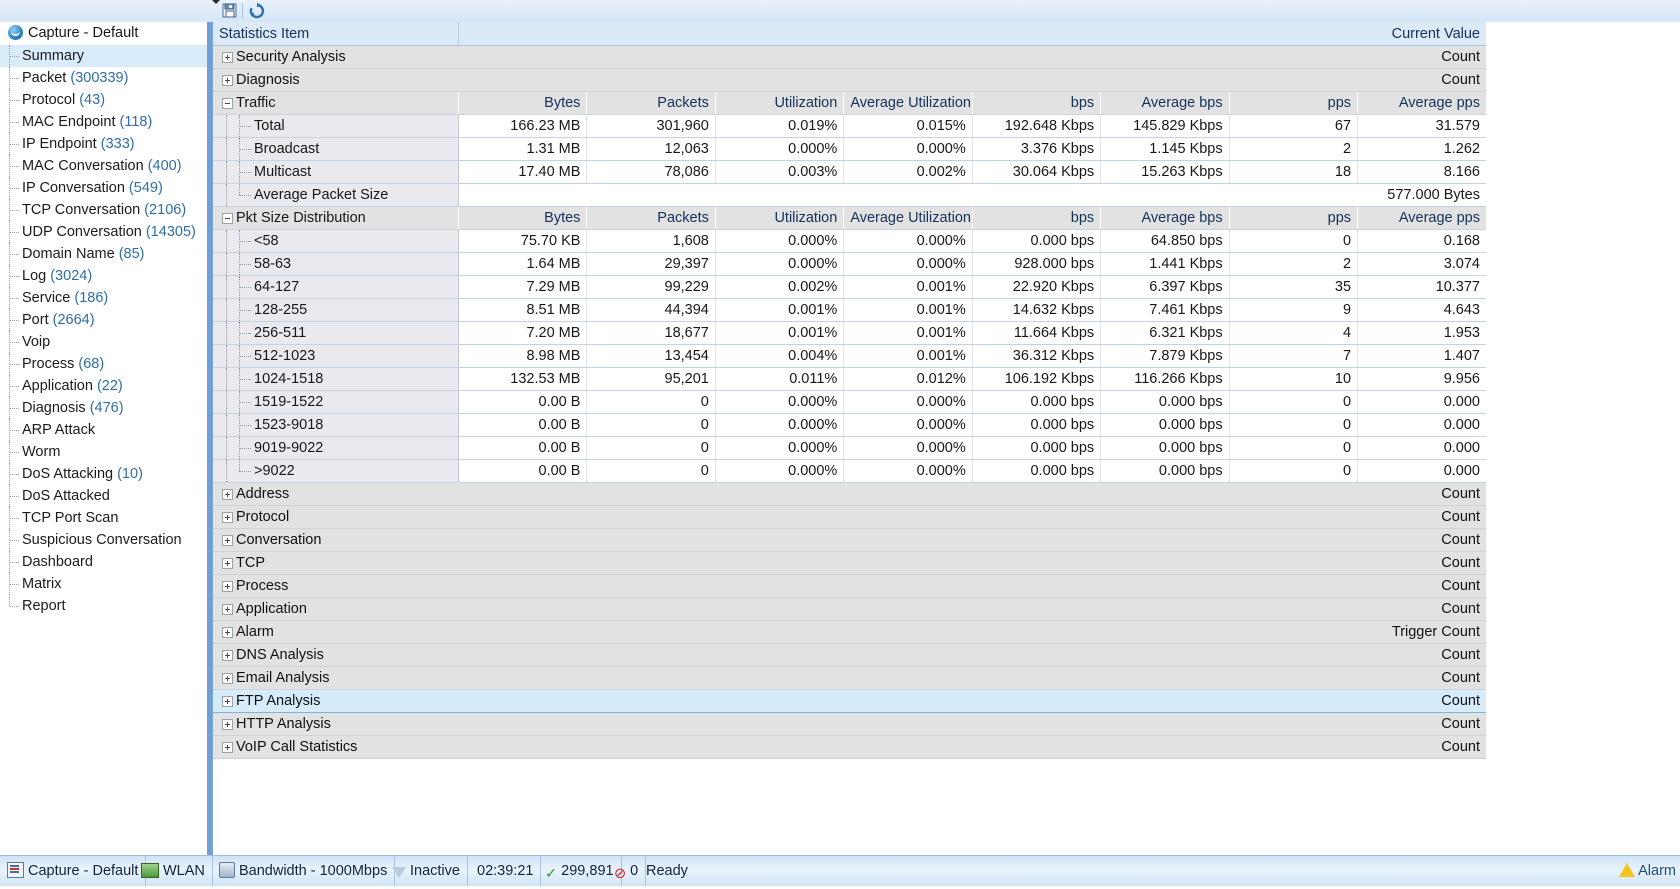 Image resolution: width=1680 pixels, height=889 pixels. What do you see at coordinates (780, 425) in the screenshot?
I see `cell-util: 0.000%` at bounding box center [780, 425].